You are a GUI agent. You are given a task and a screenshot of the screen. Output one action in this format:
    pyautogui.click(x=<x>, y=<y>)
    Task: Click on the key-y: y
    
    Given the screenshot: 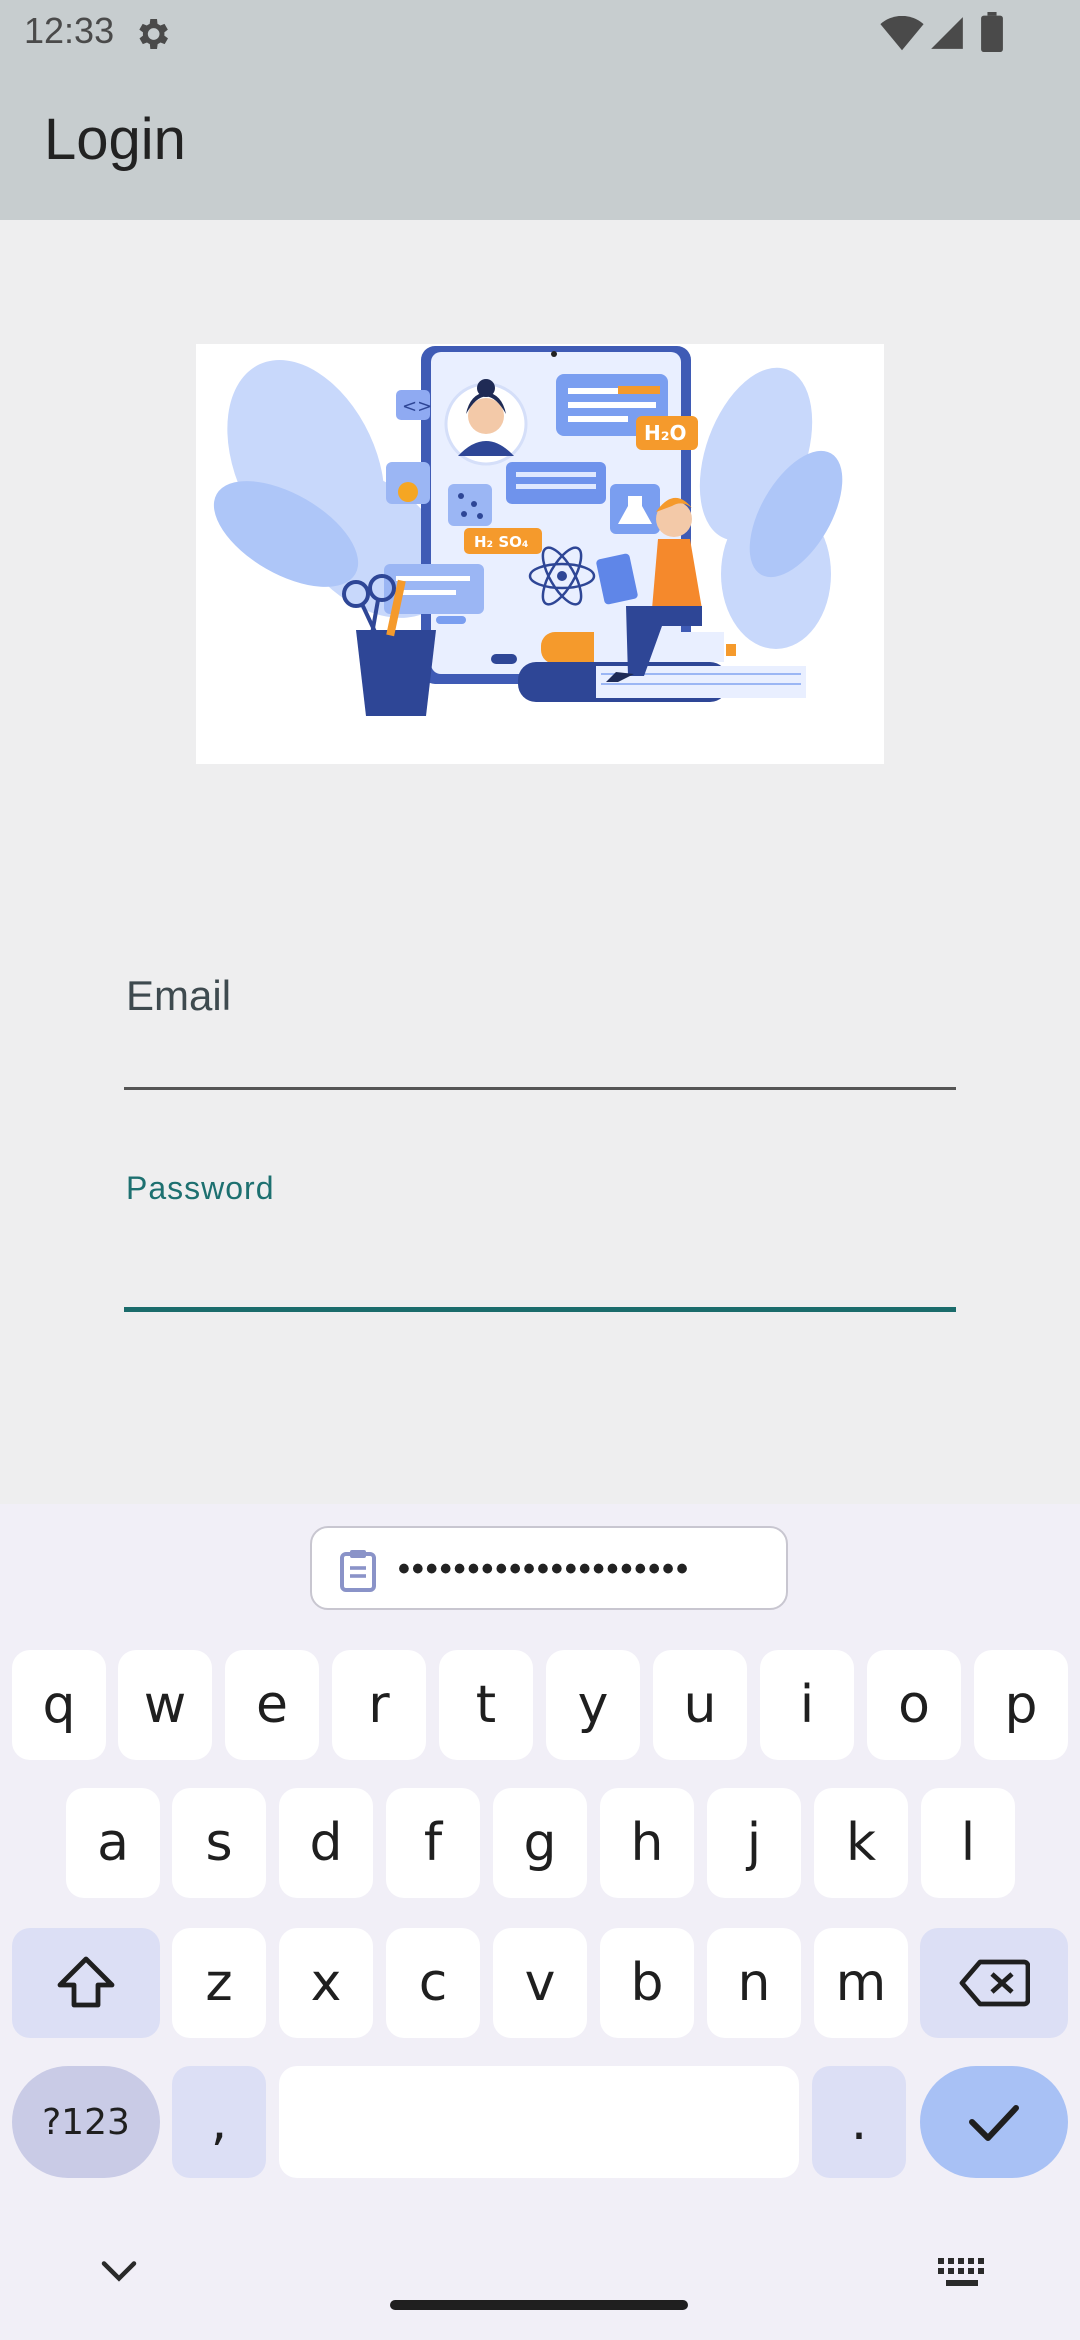 What is the action you would take?
    pyautogui.click(x=593, y=1705)
    